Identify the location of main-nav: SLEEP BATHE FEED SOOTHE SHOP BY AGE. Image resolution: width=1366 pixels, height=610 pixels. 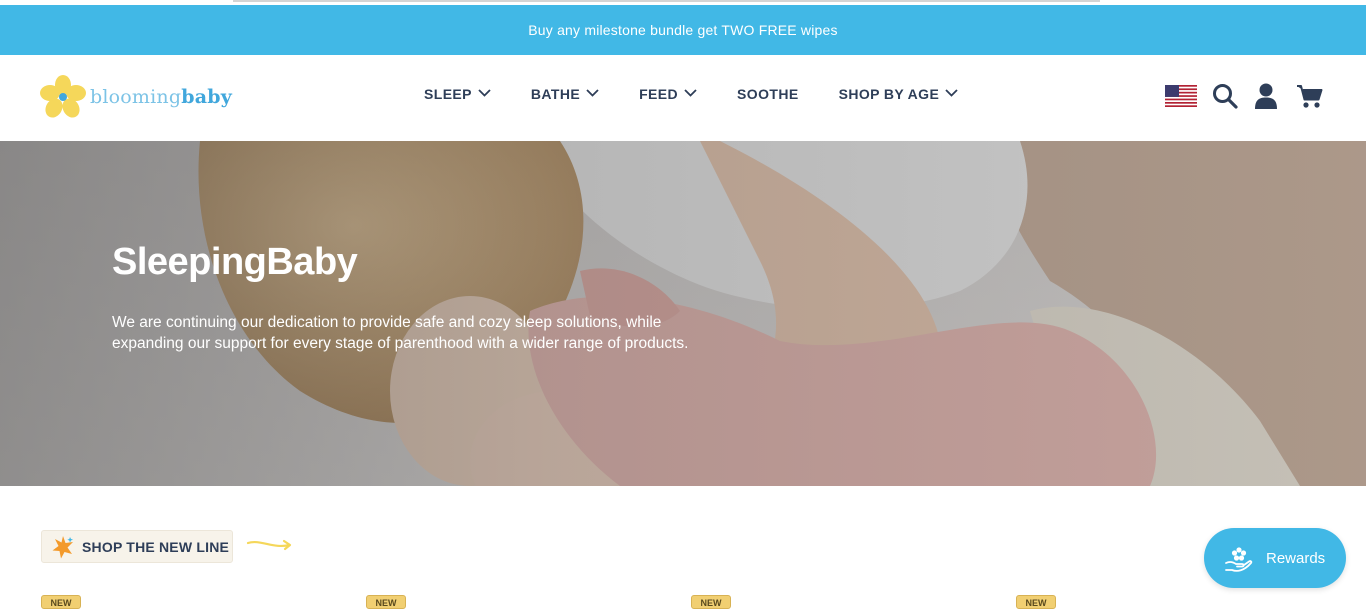
(691, 94).